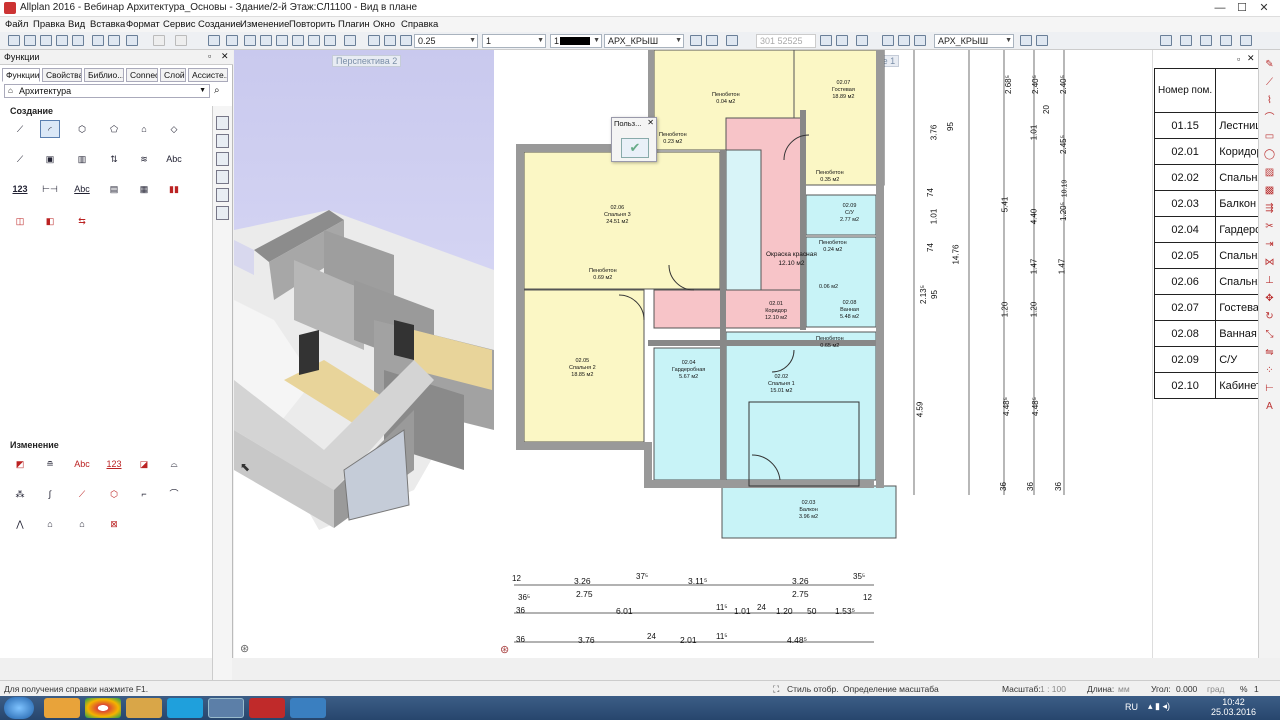  What do you see at coordinates (1026, 40) in the screenshot?
I see `layer-settings-icon` at bounding box center [1026, 40].